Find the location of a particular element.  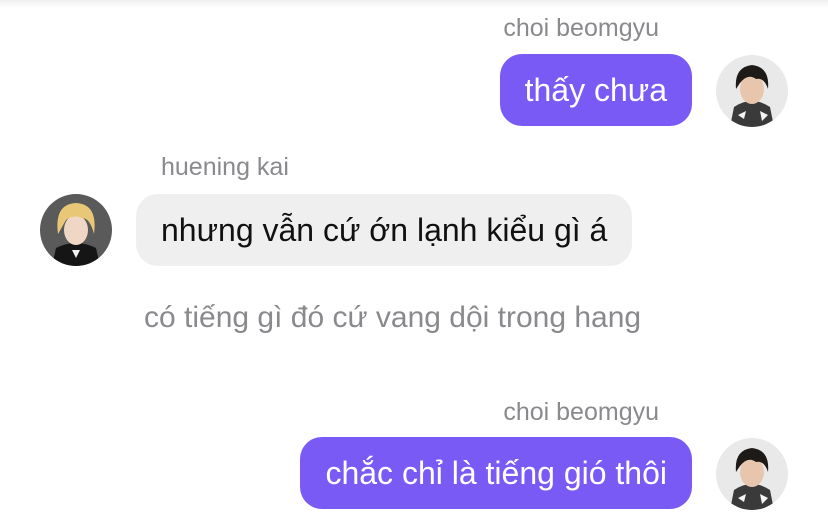

top-shadow is located at coordinates (414, 4).